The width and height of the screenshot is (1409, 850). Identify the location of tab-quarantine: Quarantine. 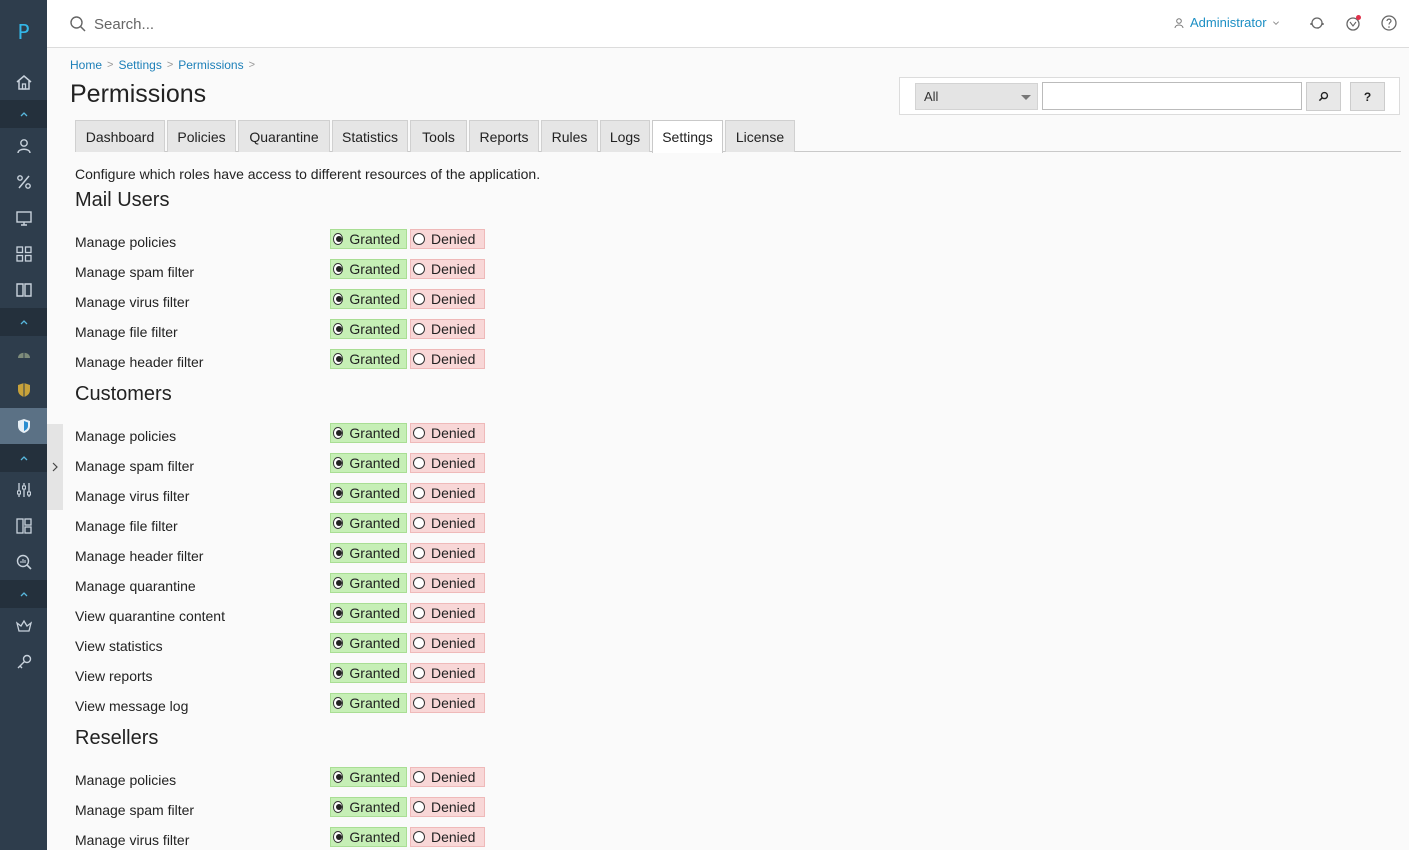
(284, 136).